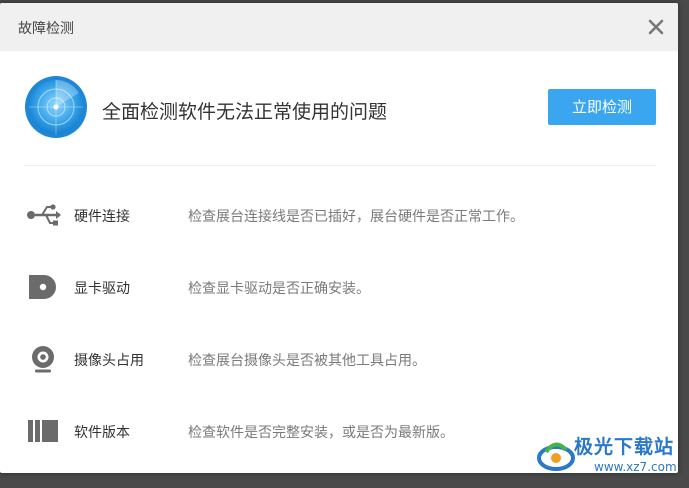  What do you see at coordinates (109, 361) in the screenshot?
I see `check-name: 摄像头占用` at bounding box center [109, 361].